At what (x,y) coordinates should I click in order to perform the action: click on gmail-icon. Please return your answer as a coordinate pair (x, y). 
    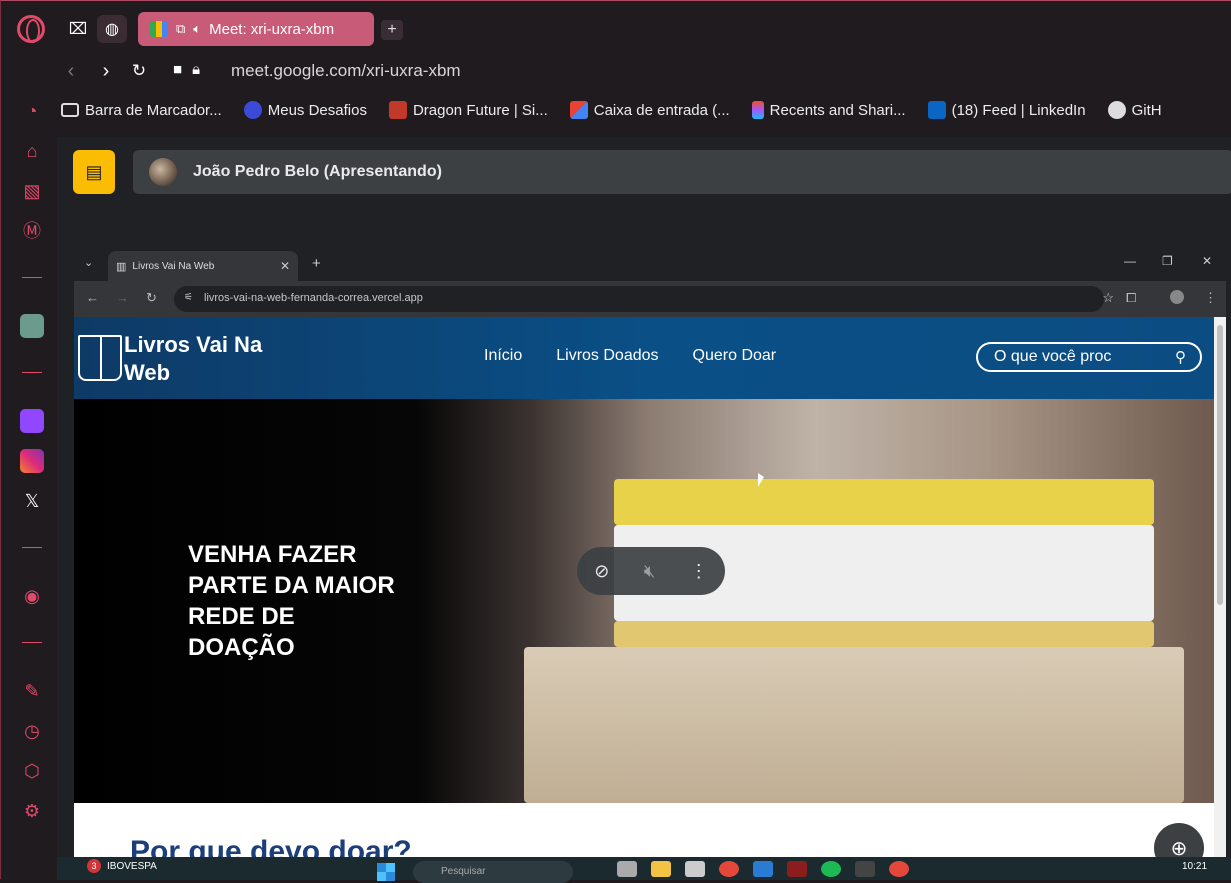
    Looking at the image, I should click on (578, 110).